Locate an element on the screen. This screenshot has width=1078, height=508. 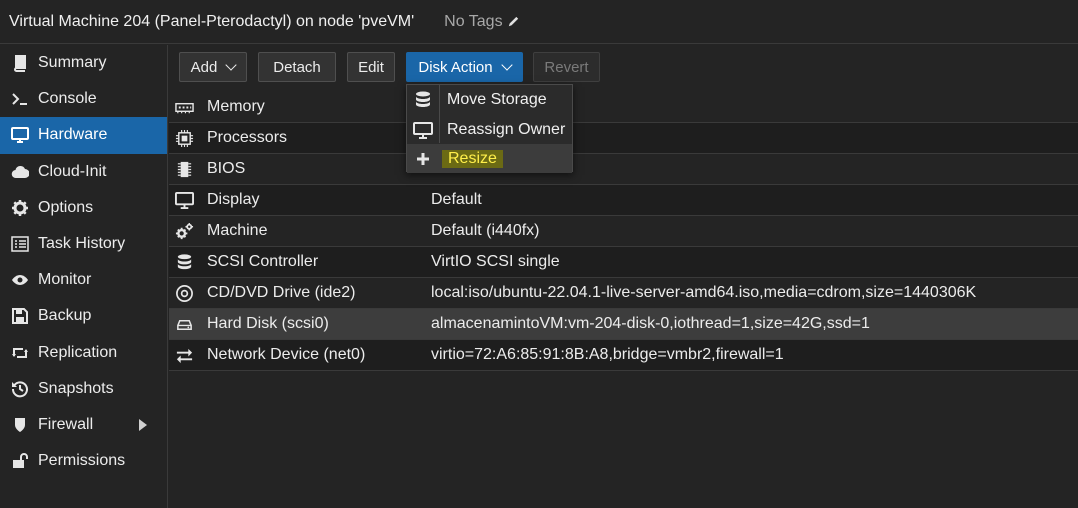
disk-action-button: Disk Action is located at coordinates (464, 67).